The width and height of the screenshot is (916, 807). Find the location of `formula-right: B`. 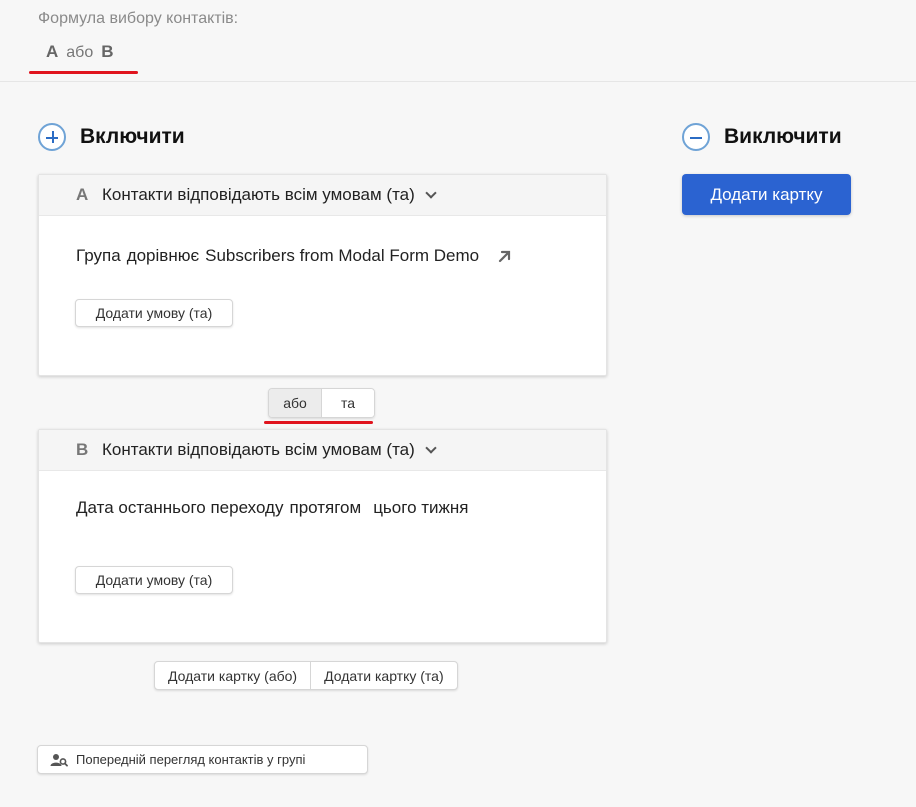

formula-right: B is located at coordinates (107, 51).